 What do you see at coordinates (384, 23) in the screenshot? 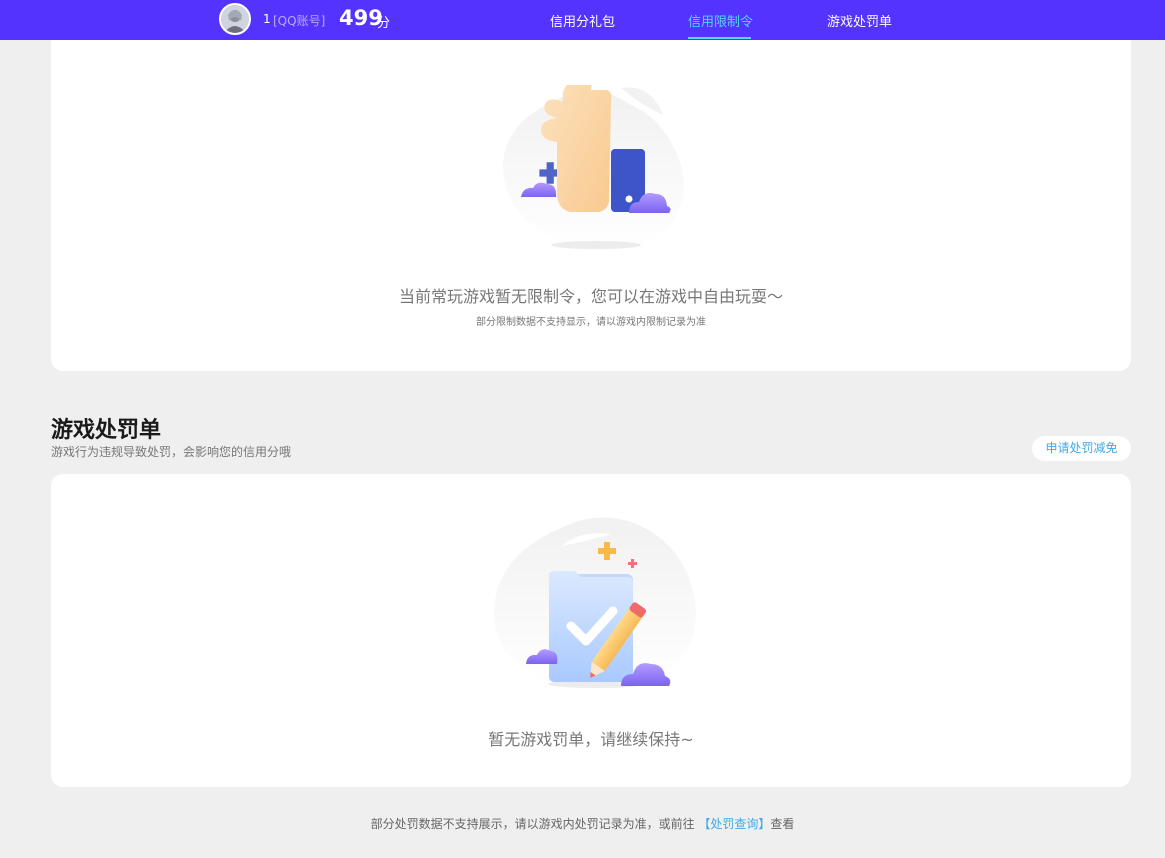
I see `credit-score-unit: 分` at bounding box center [384, 23].